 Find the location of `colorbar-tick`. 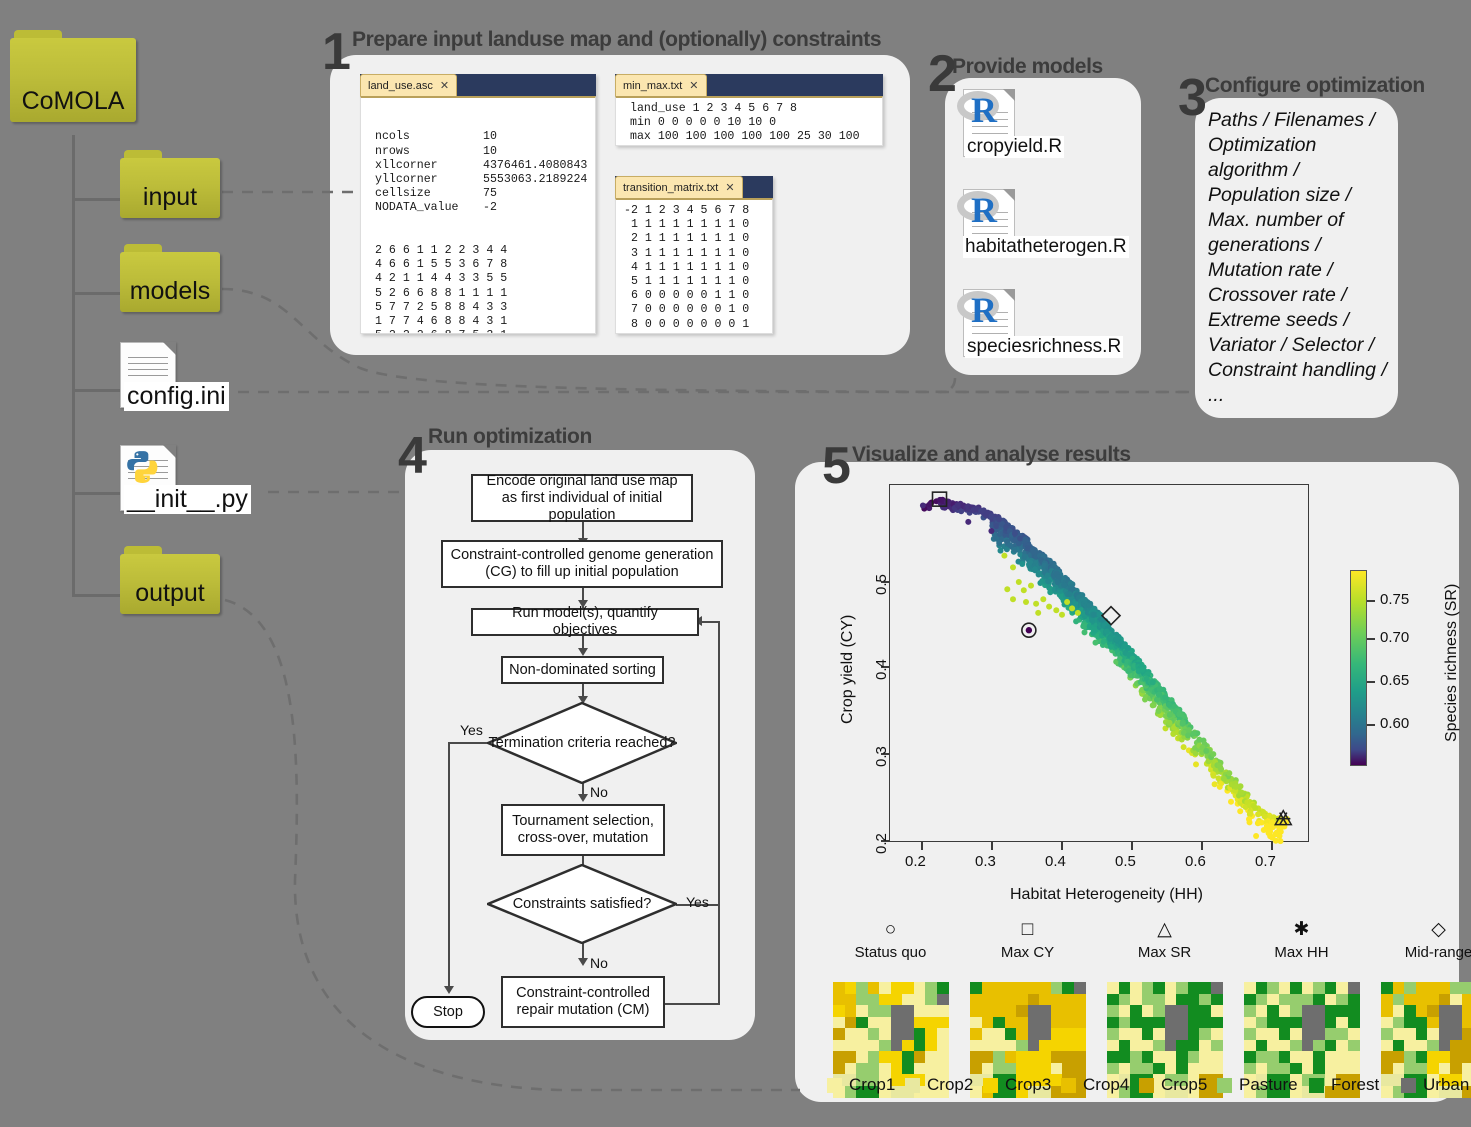

colorbar-tick is located at coordinates (1371, 682).